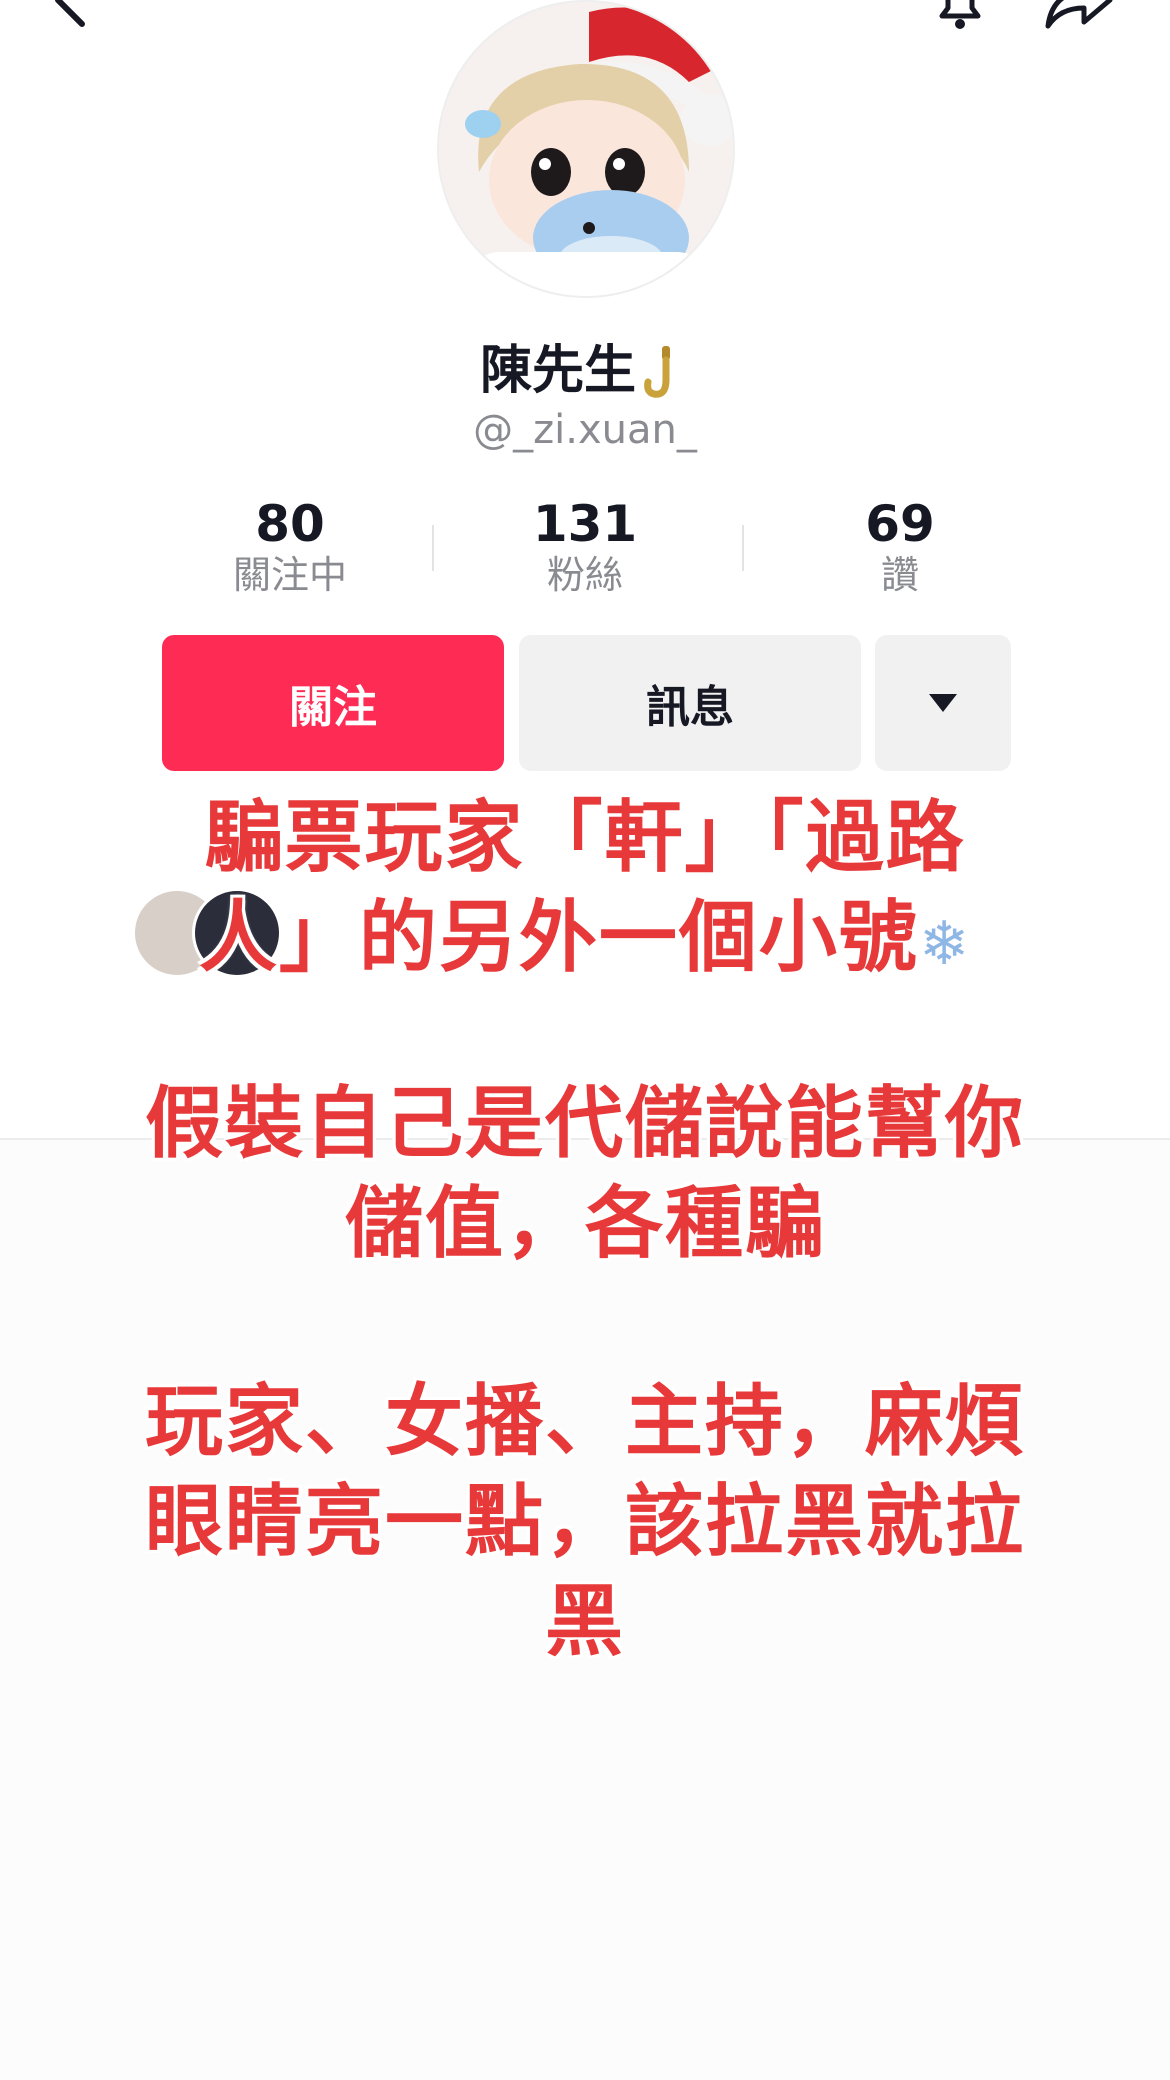 This screenshot has height=2080, width=1170. Describe the element at coordinates (584, 1422) in the screenshot. I see `overlay-line-5: 玩家、女播、主持，麻煩` at that location.